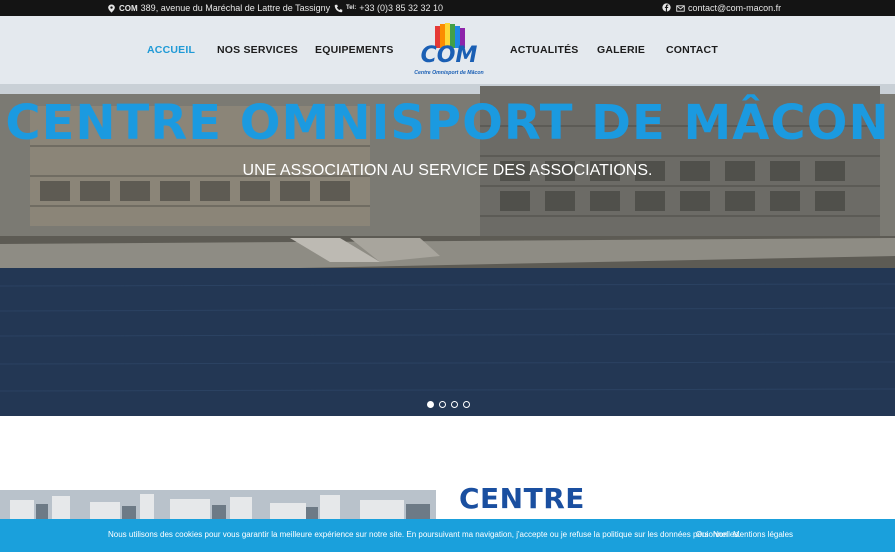  I want to click on legal-notice-link: Mentions légales, so click(763, 534).